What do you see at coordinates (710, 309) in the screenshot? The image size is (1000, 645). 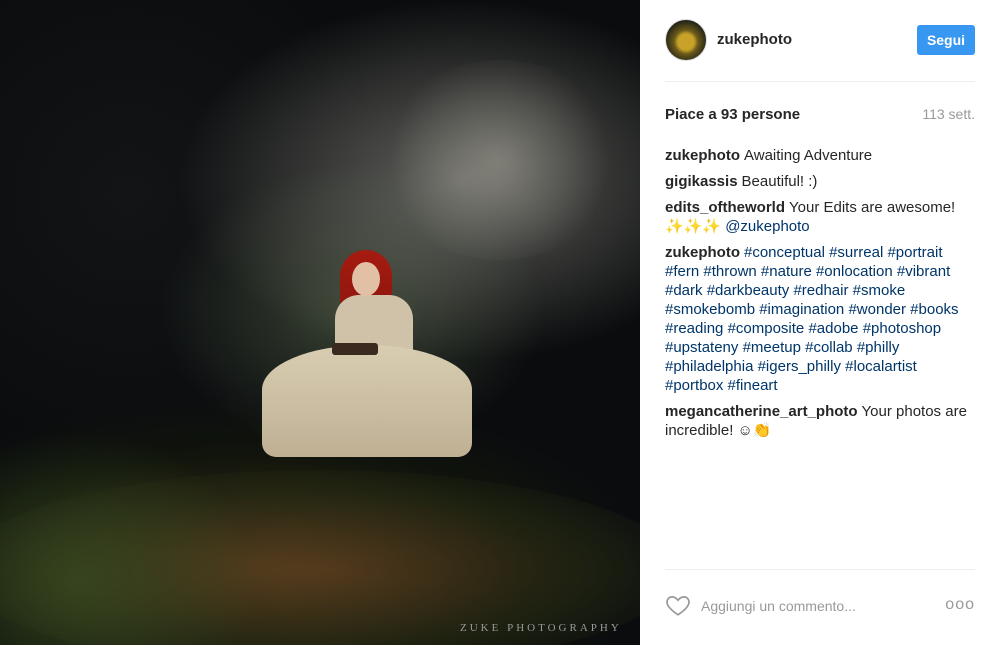 I see `hashtag-link: #smokebomb` at bounding box center [710, 309].